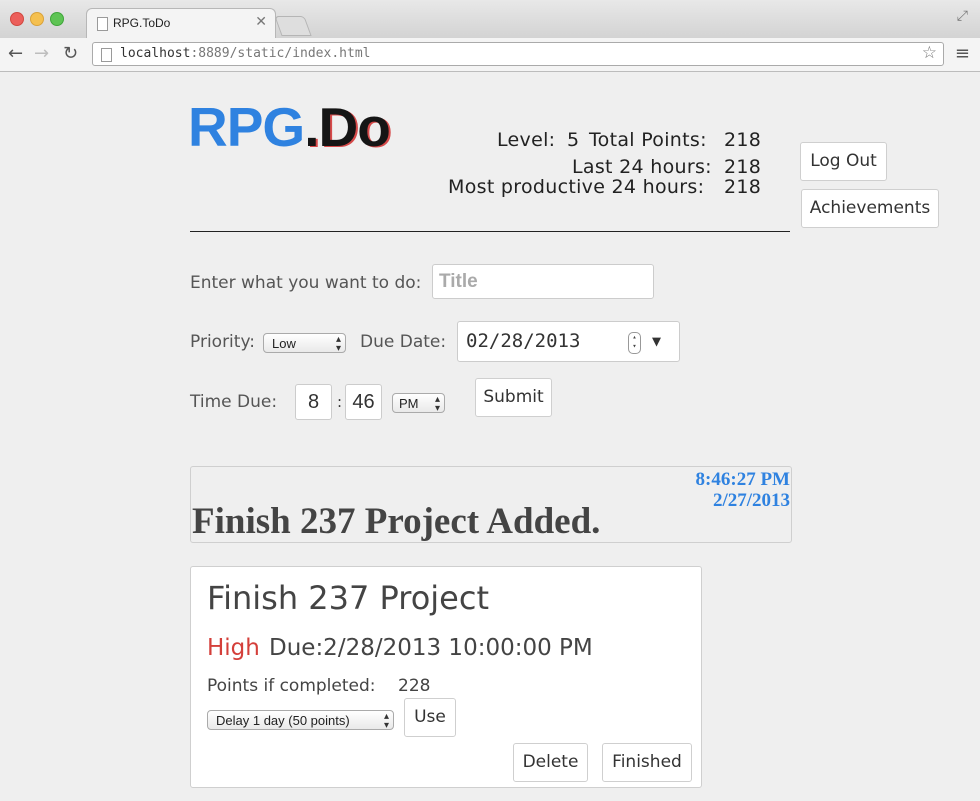 This screenshot has width=980, height=801. Describe the element at coordinates (573, 140) in the screenshot. I see `level-value: 5` at that location.